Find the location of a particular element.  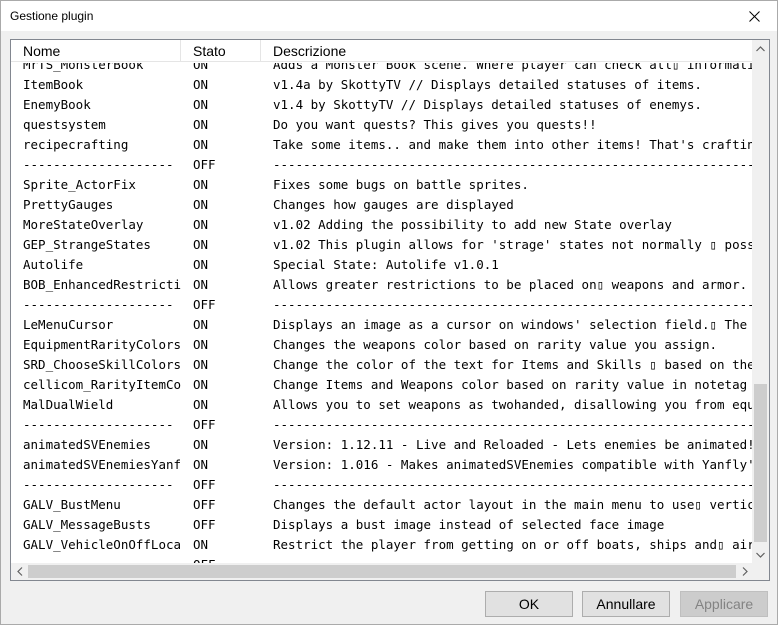

scroll-up-button is located at coordinates (760, 48).